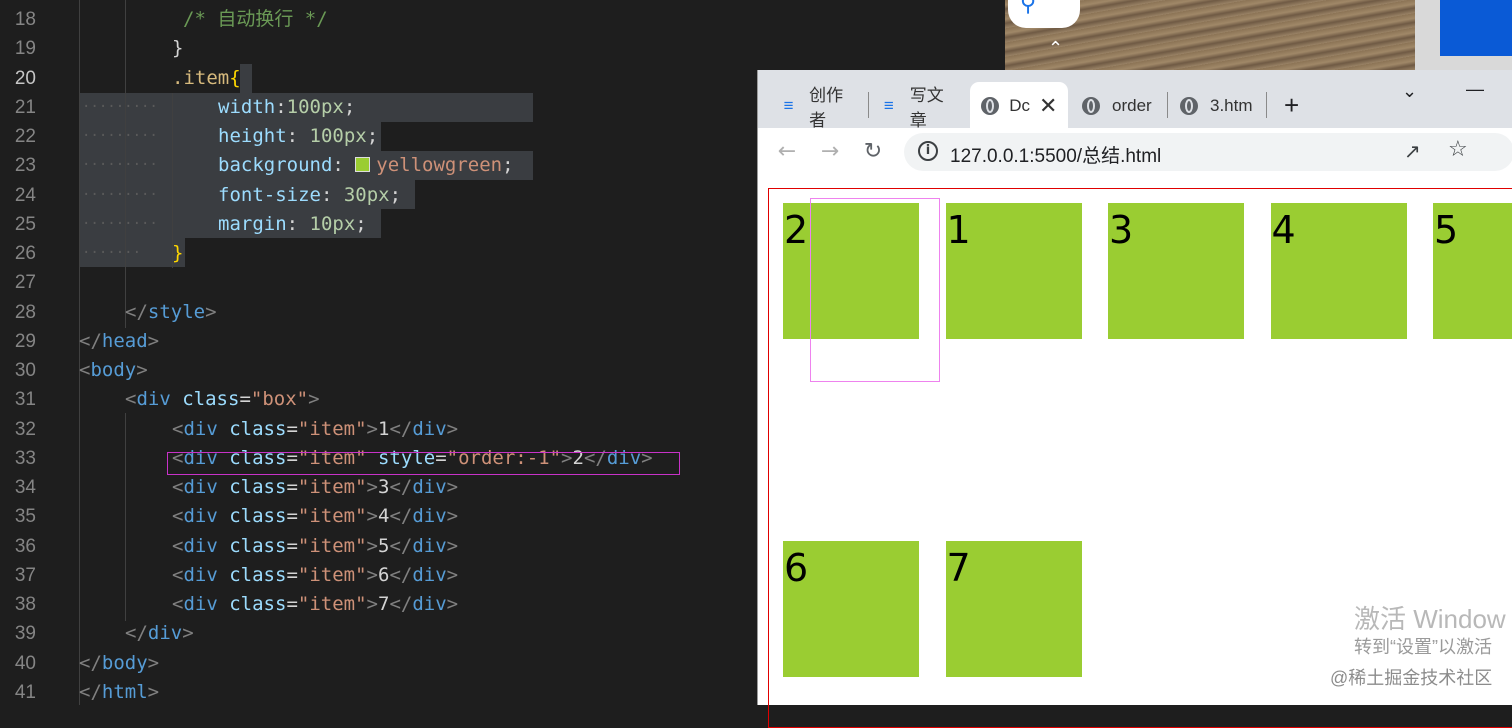 This screenshot has width=1512, height=728. What do you see at coordinates (1055, 48) in the screenshot?
I see `chevron-up-icon: ⌃` at bounding box center [1055, 48].